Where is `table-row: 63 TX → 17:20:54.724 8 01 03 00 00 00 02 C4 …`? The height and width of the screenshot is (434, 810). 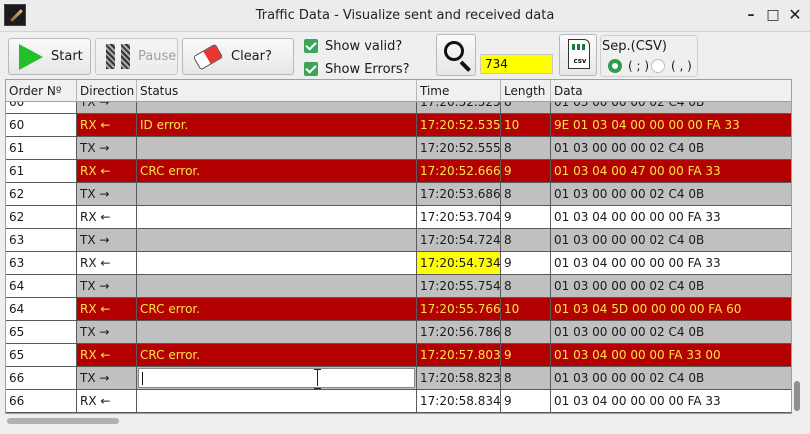 table-row: 63 TX → 17:20:54.724 8 01 03 00 00 00 02 C4 … is located at coordinates (398, 240).